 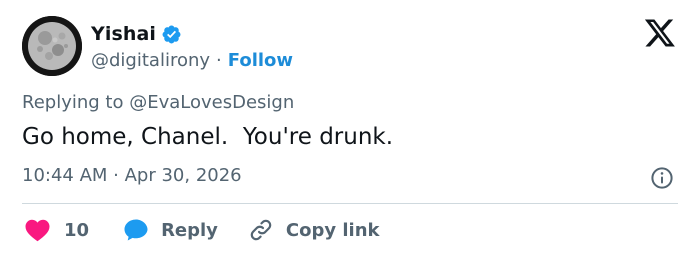 What do you see at coordinates (123, 34) in the screenshot?
I see `author-name: Yishai` at bounding box center [123, 34].